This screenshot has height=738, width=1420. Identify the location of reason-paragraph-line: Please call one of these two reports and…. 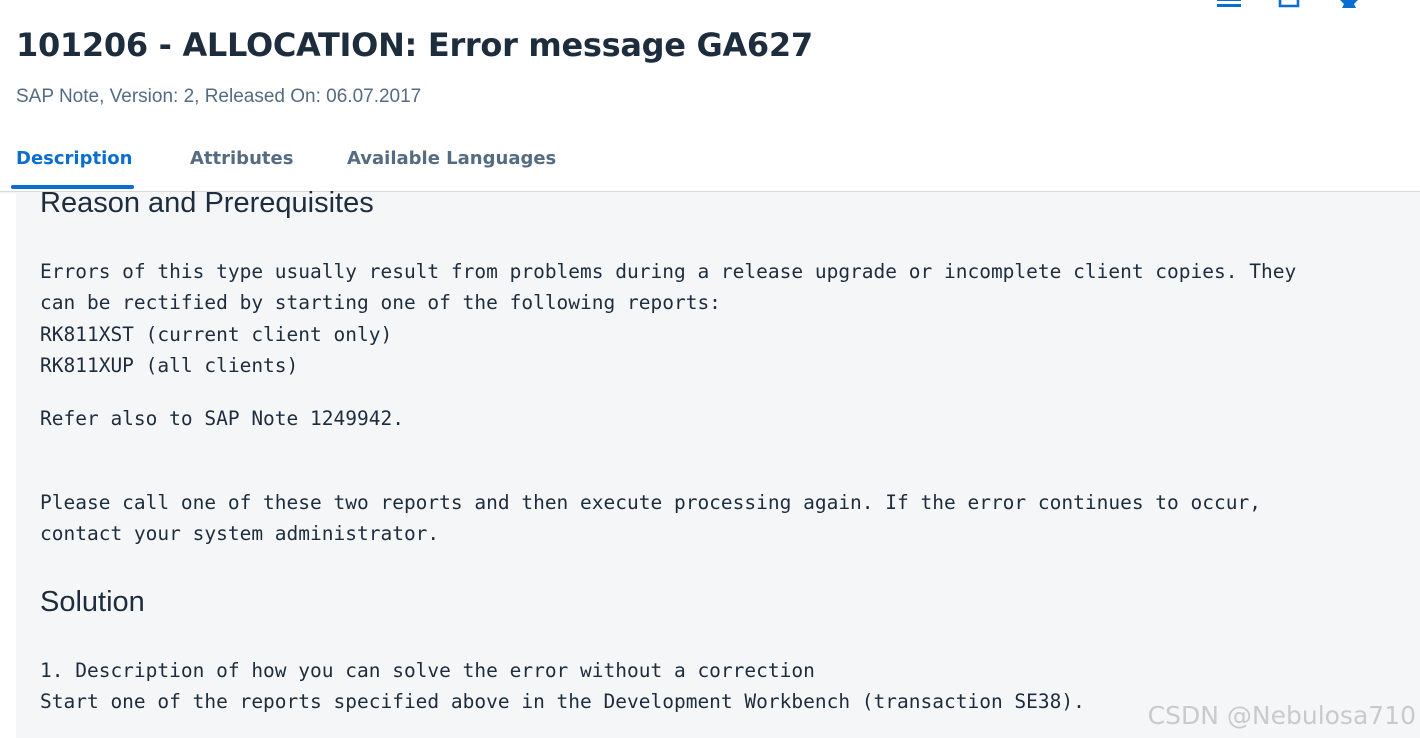
(650, 502).